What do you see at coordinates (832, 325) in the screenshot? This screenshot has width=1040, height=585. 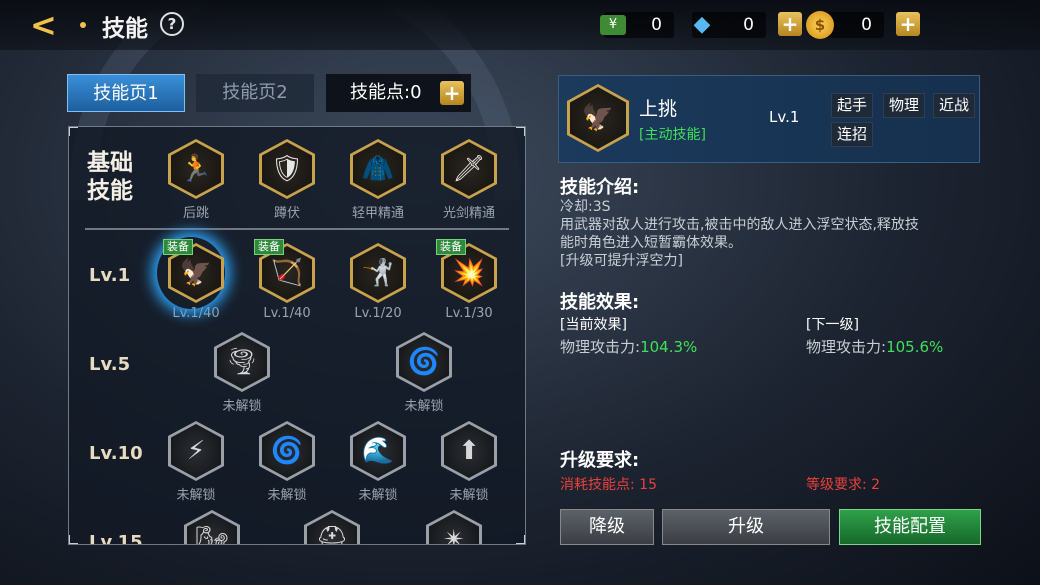 I see `next-effect-label: [下一级]` at bounding box center [832, 325].